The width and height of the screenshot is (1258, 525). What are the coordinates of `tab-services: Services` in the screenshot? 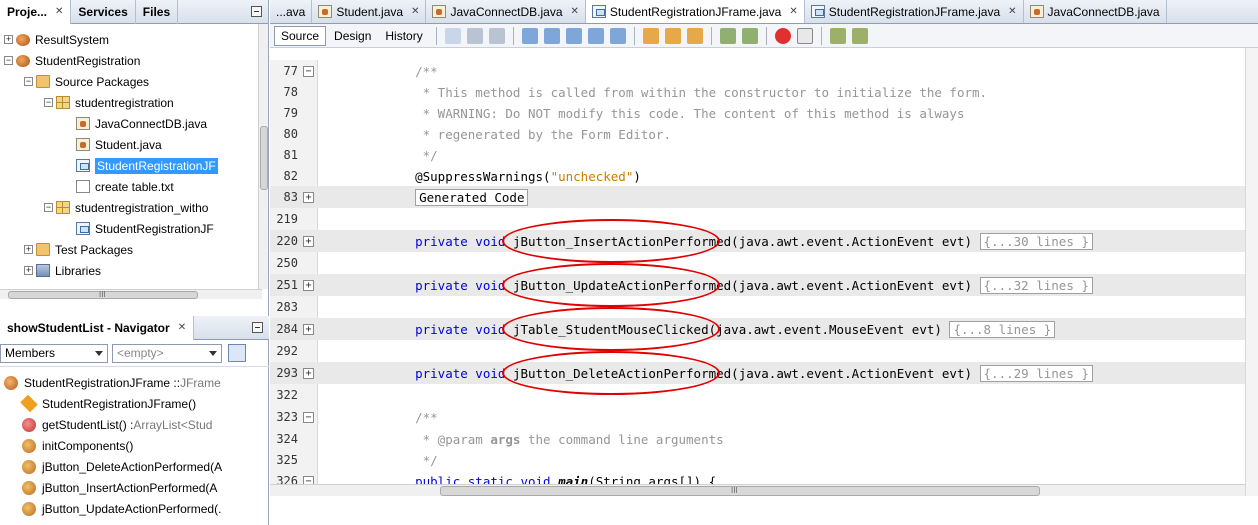 It's located at (103, 12).